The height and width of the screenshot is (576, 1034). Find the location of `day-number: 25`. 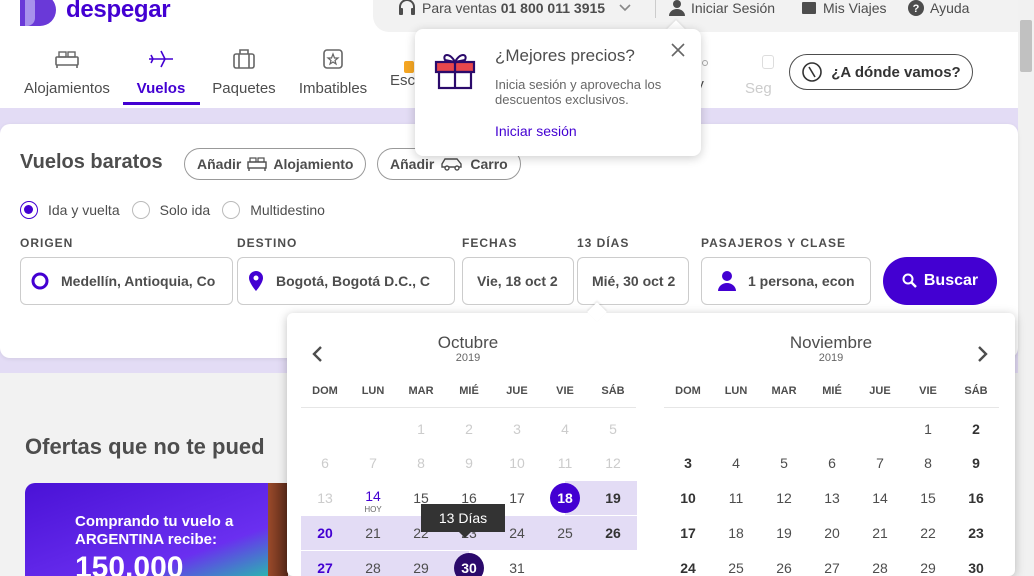

day-number: 25 is located at coordinates (565, 533).